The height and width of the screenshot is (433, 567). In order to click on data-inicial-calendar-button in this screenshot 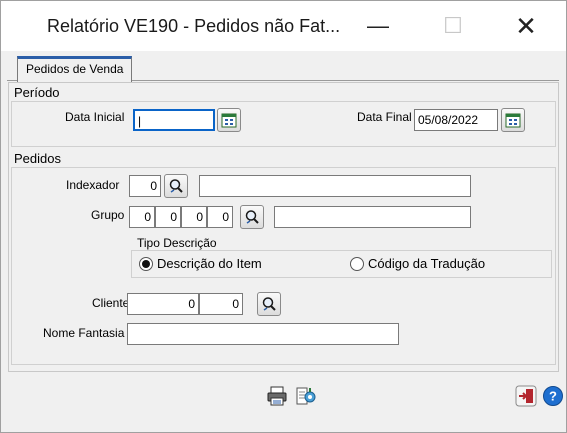, I will do `click(229, 120)`.